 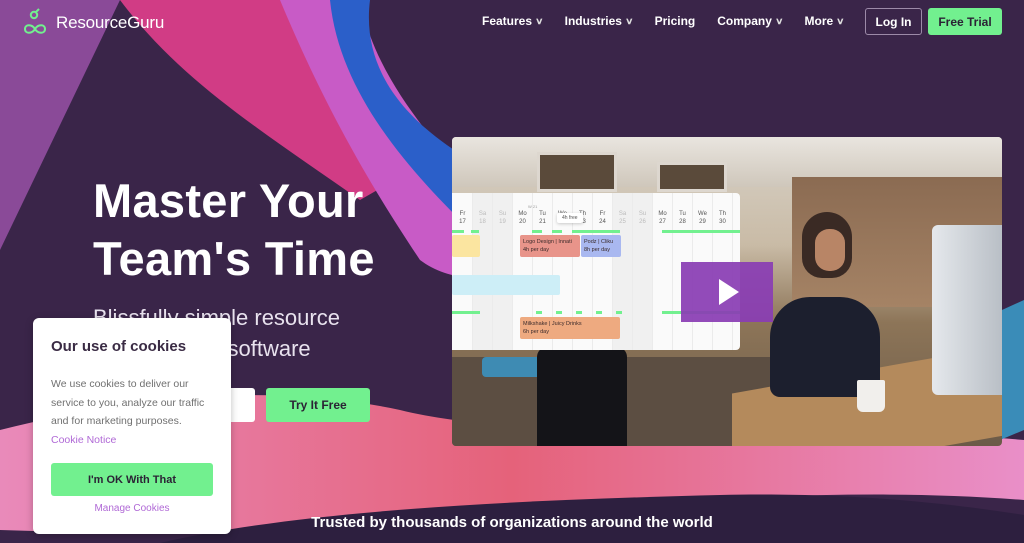 What do you see at coordinates (550, 246) in the screenshot?
I see `calendar-booking: Logo Design | Innati 4h per day` at bounding box center [550, 246].